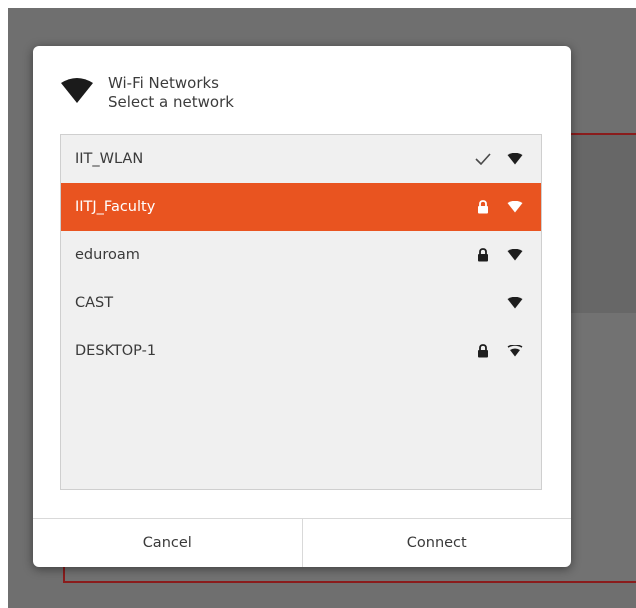  What do you see at coordinates (302, 90) in the screenshot?
I see `dialog-header: Wi-Fi Networks Select a network` at bounding box center [302, 90].